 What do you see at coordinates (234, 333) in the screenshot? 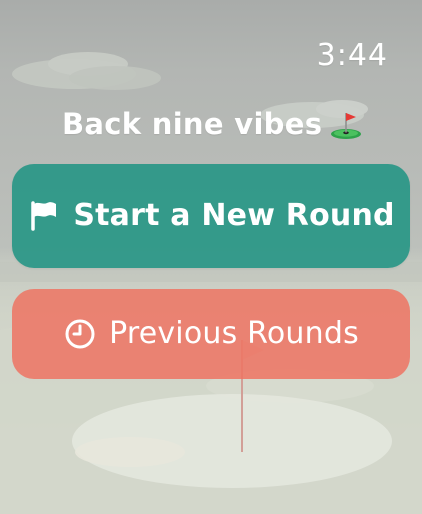
I see `previous-rounds-label: Previous Rounds` at bounding box center [234, 333].